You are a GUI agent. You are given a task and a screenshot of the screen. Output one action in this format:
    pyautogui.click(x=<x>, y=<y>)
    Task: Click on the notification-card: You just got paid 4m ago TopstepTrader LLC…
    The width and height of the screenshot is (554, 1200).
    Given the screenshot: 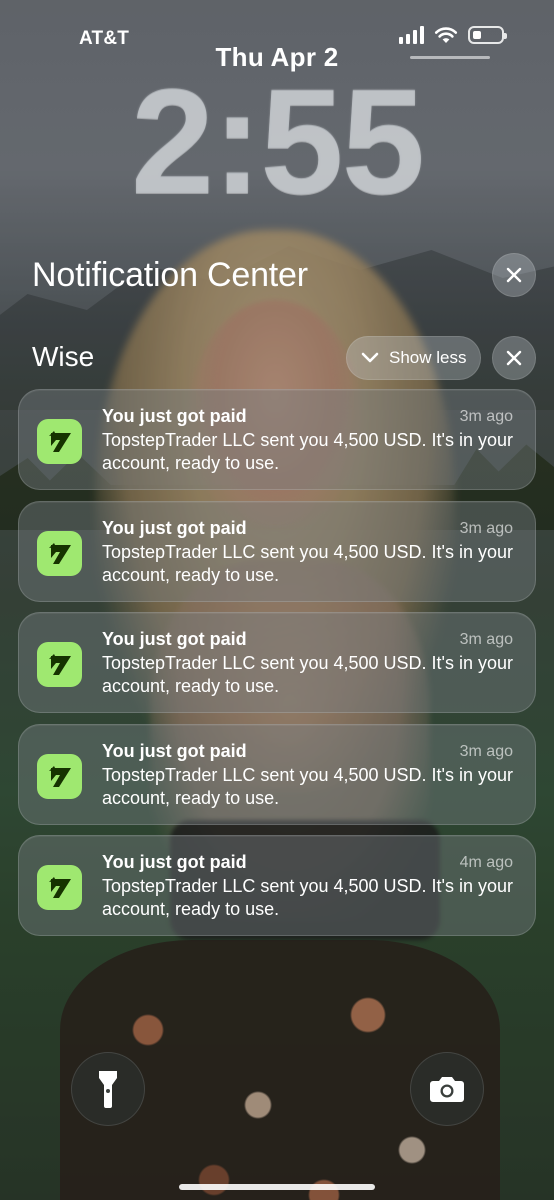 What is the action you would take?
    pyautogui.click(x=277, y=885)
    